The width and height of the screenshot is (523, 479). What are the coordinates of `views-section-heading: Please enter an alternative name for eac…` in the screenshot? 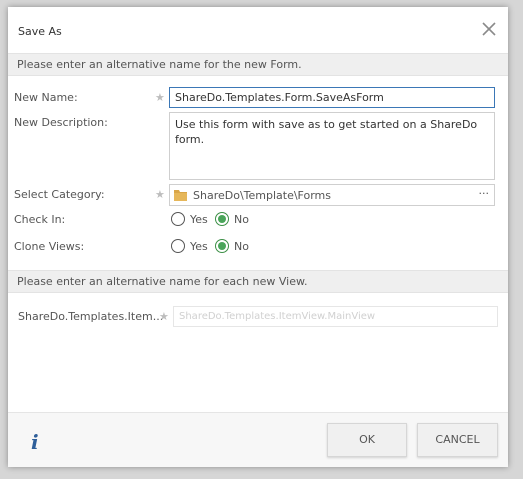 It's located at (258, 281).